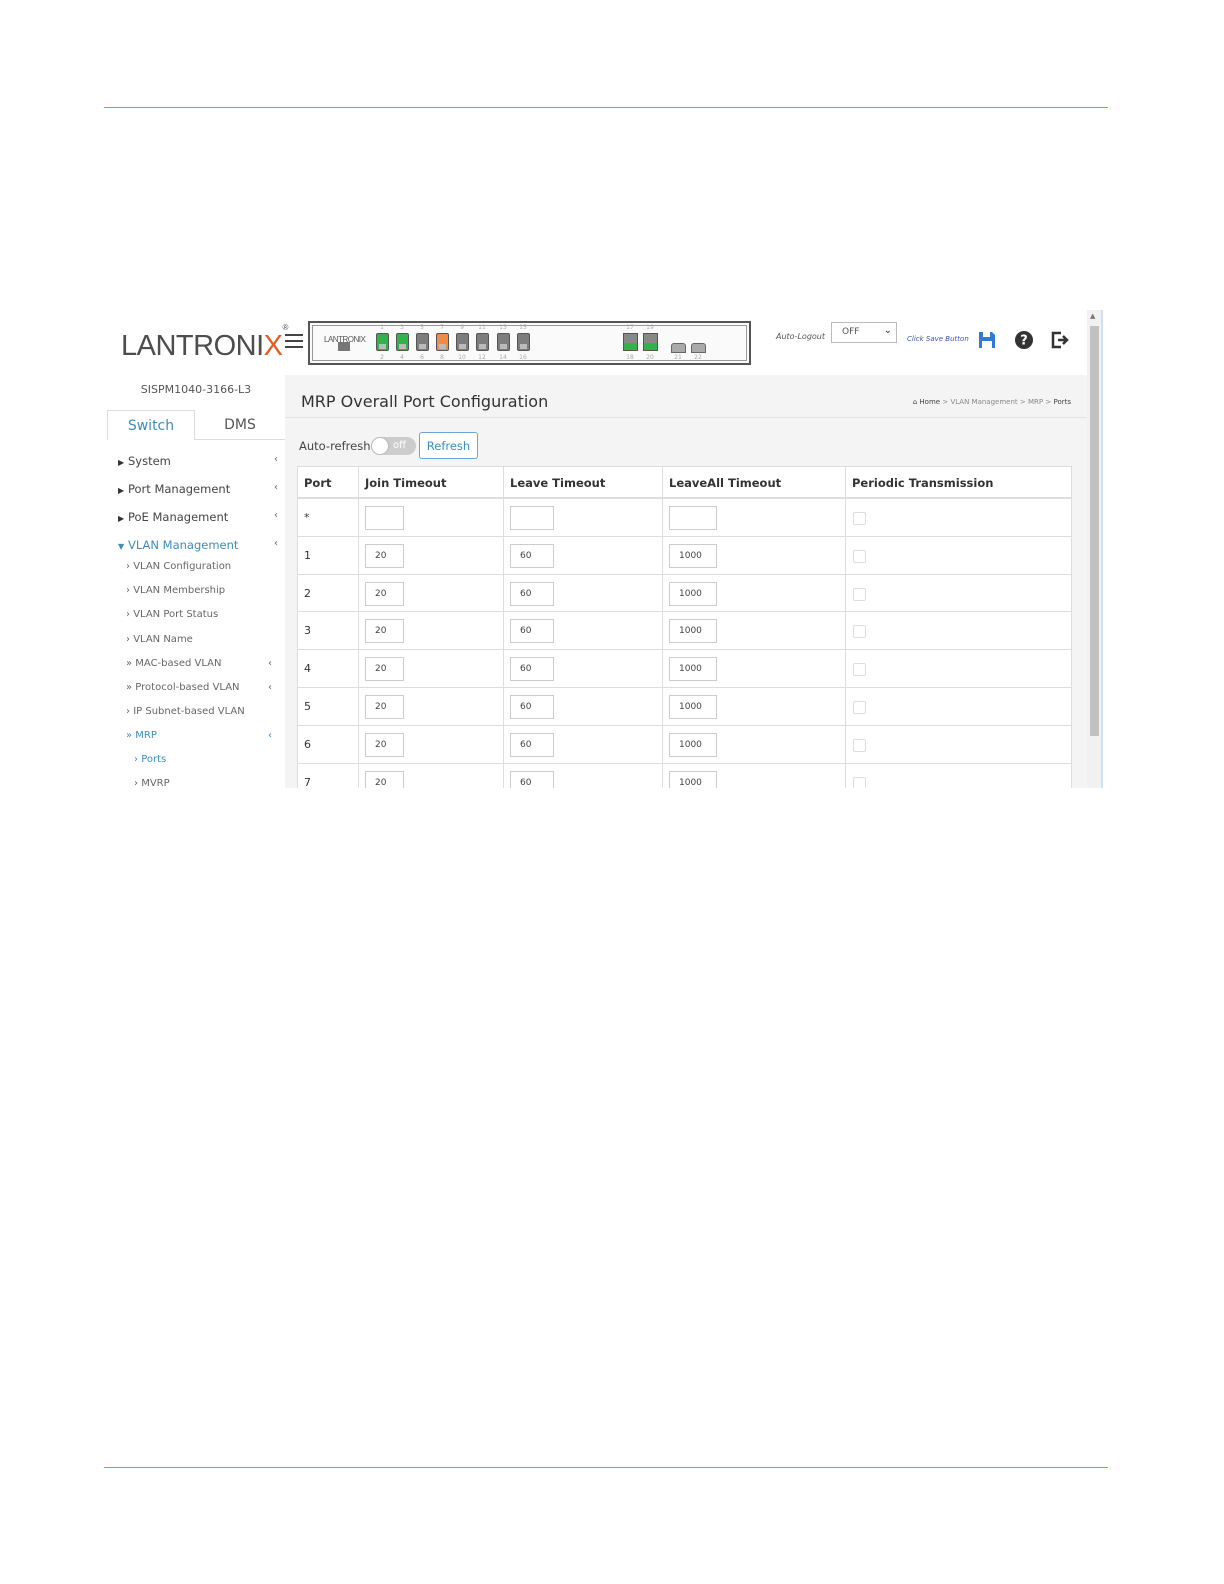 The image size is (1224, 1584). Describe the element at coordinates (209, 783) in the screenshot. I see `sidebar-item-mvrp: › MVRP` at that location.